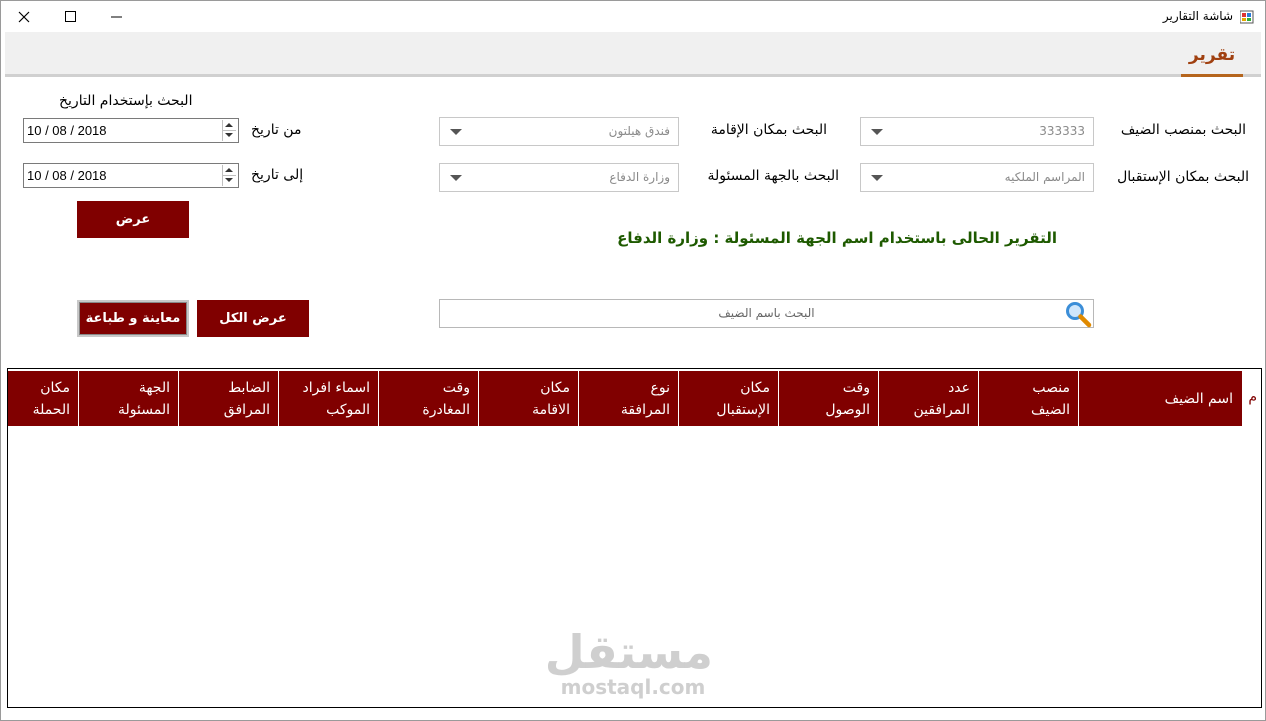 This screenshot has height=721, width=1266. I want to click on residence-place-value: فندق هيلتون, so click(639, 131).